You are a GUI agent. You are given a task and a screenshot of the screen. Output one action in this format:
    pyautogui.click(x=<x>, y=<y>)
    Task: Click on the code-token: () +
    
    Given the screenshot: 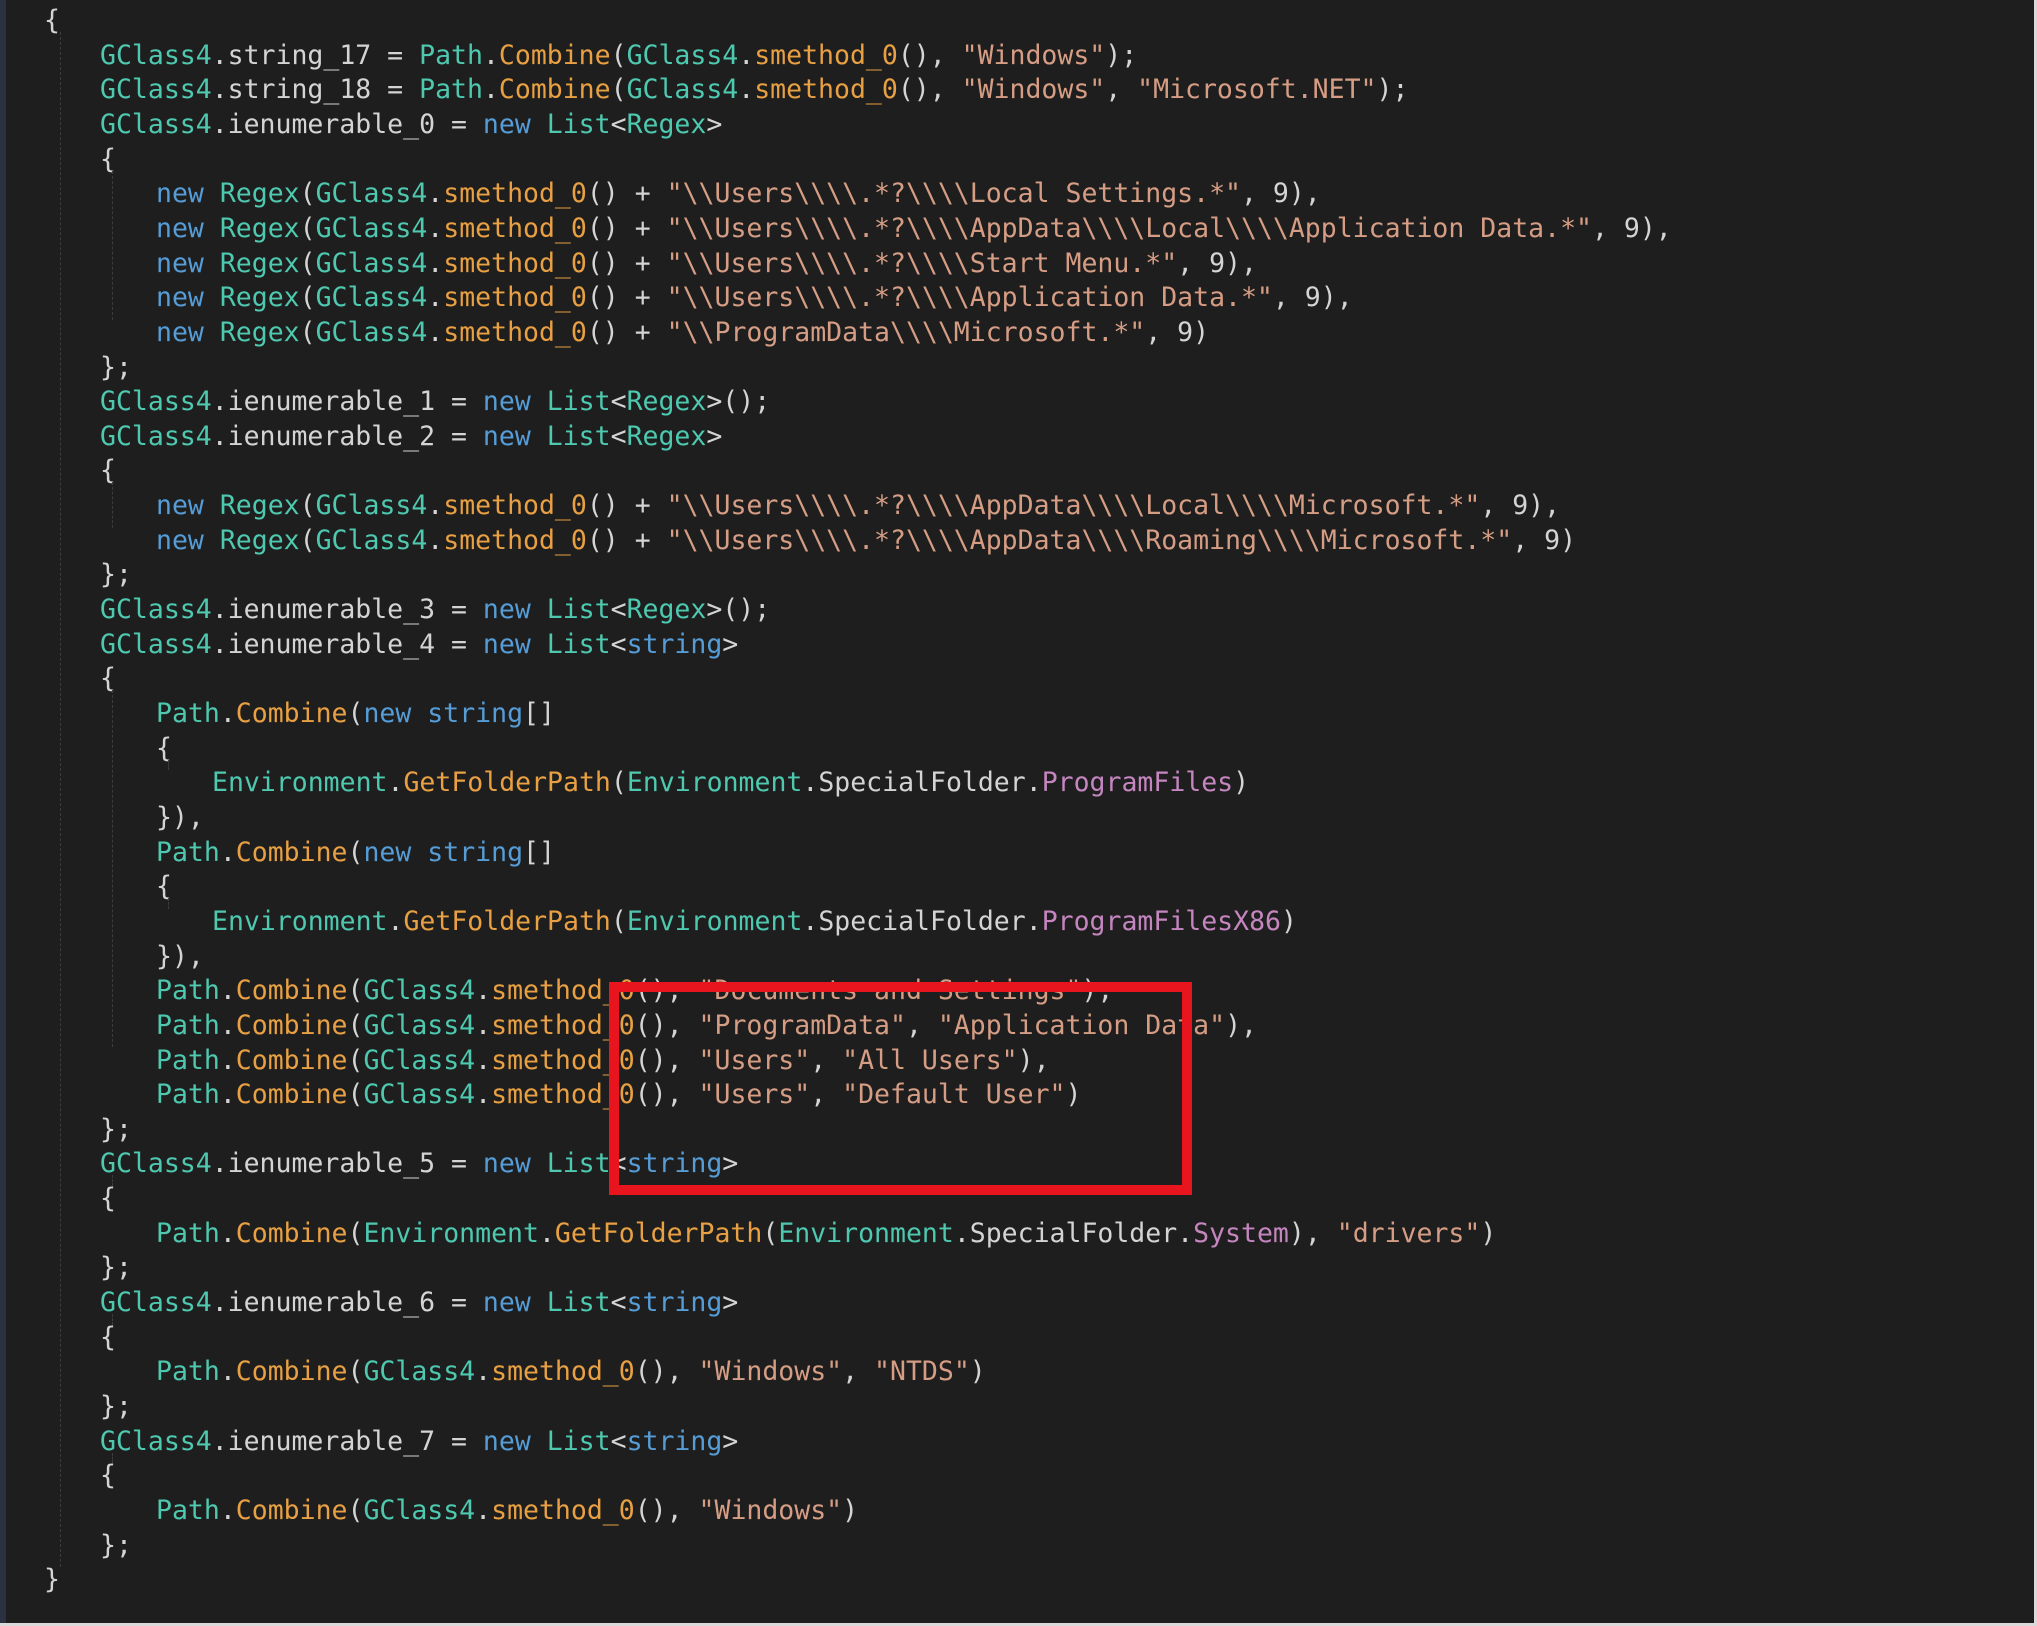 What is the action you would take?
    pyautogui.click(x=626, y=194)
    